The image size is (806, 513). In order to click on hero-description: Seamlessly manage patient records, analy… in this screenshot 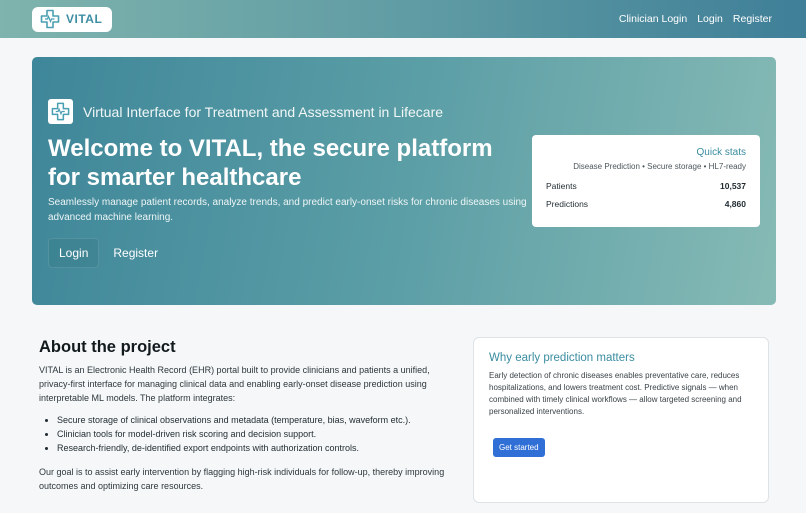, I will do `click(287, 210)`.